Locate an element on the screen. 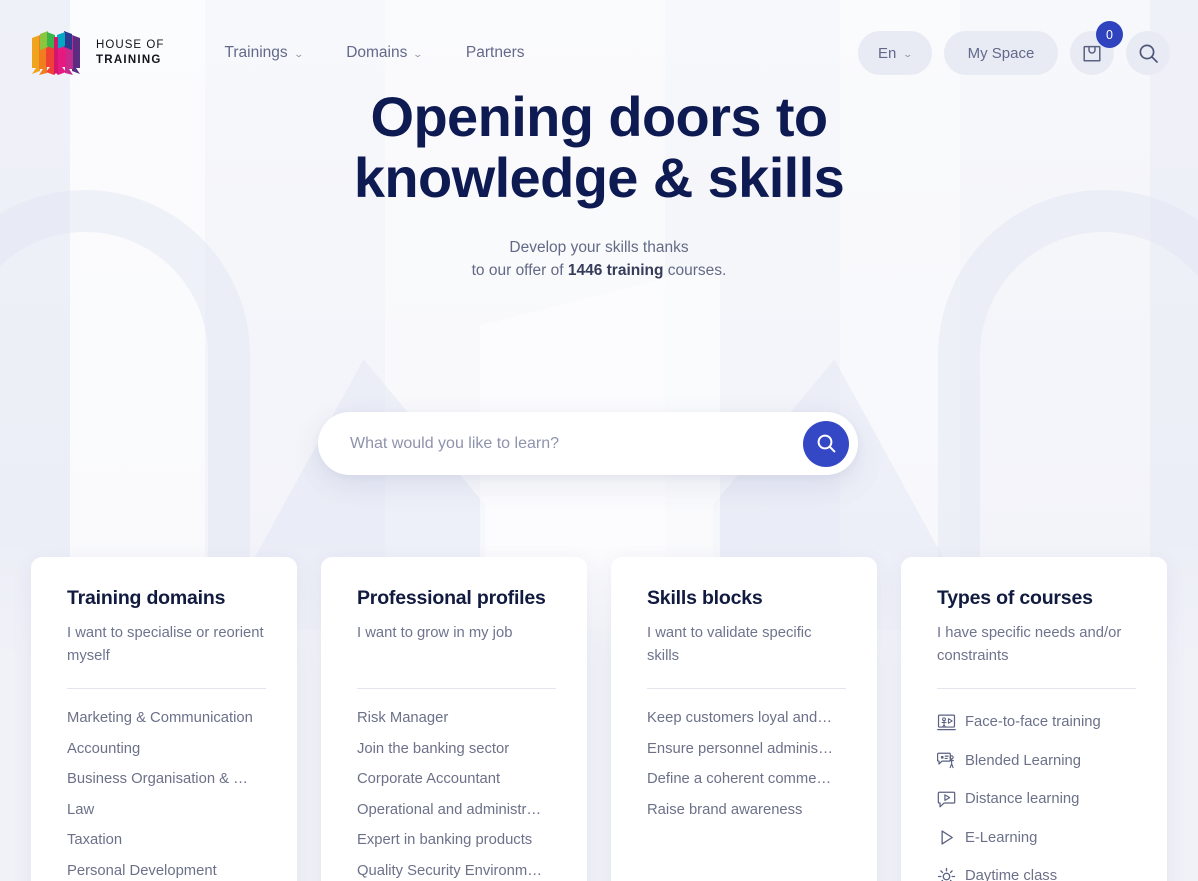 This screenshot has width=1198, height=881. hero-sub-suffix: courses. is located at coordinates (695, 270).